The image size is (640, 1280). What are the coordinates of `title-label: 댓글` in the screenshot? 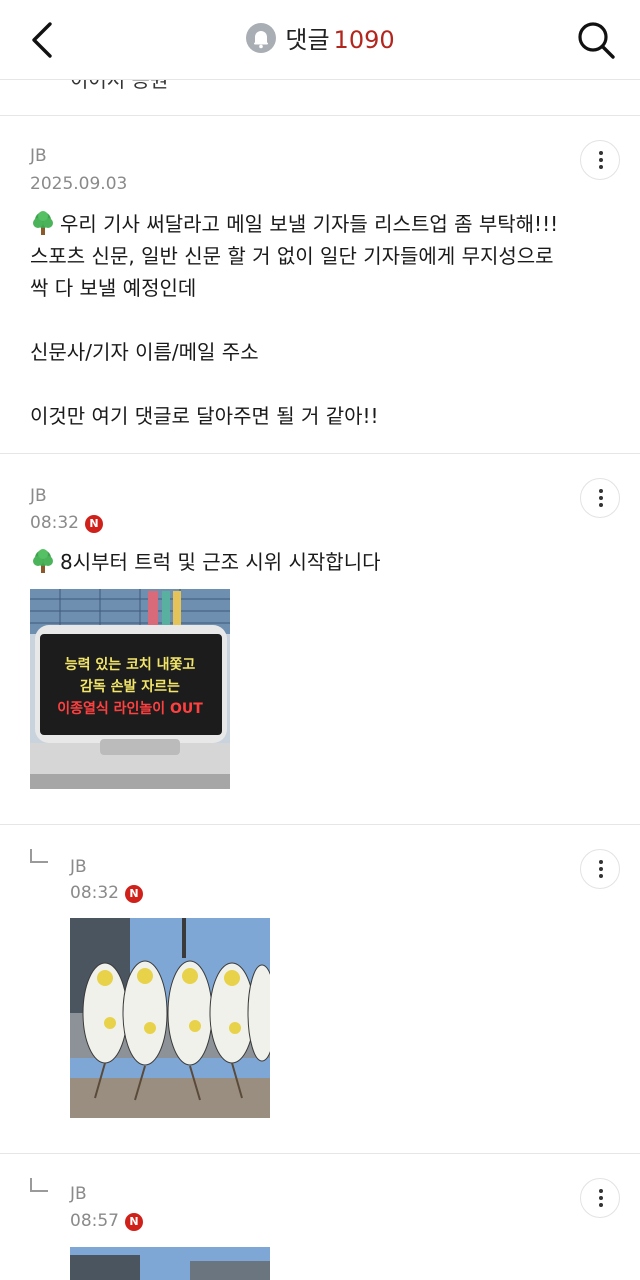 It's located at (307, 40).